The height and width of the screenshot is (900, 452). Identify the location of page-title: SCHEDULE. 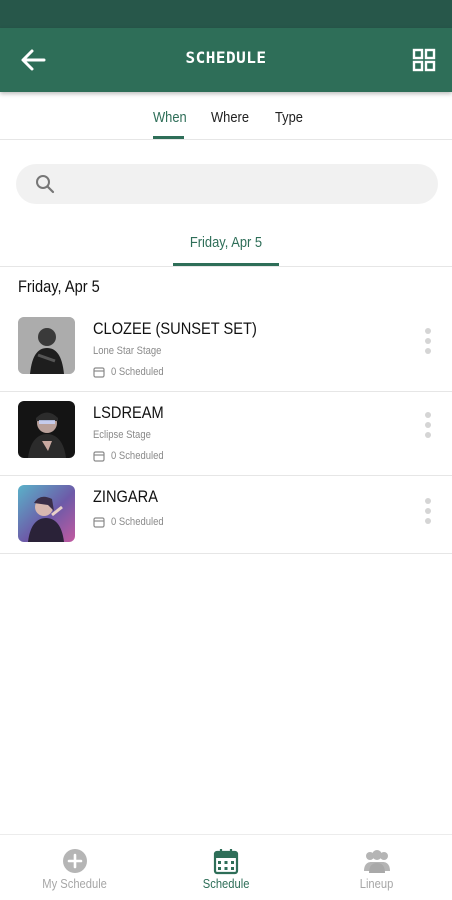
(226, 57).